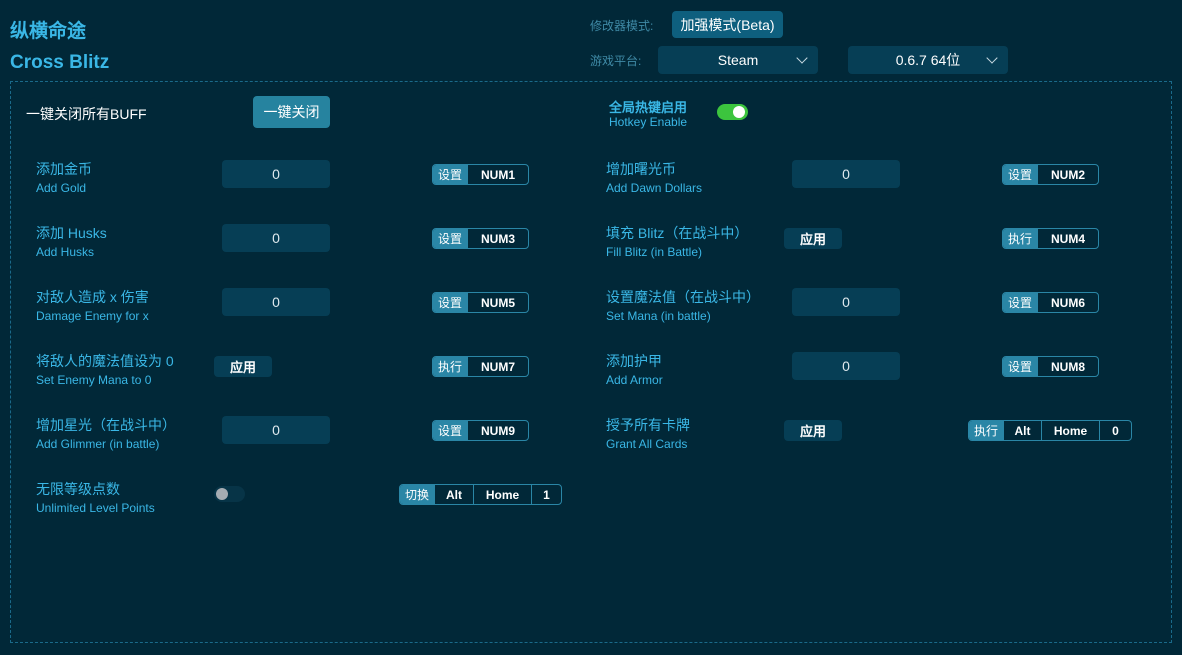 The height and width of the screenshot is (655, 1182). What do you see at coordinates (60, 62) in the screenshot?
I see `app-title-en: Cross Blitz` at bounding box center [60, 62].